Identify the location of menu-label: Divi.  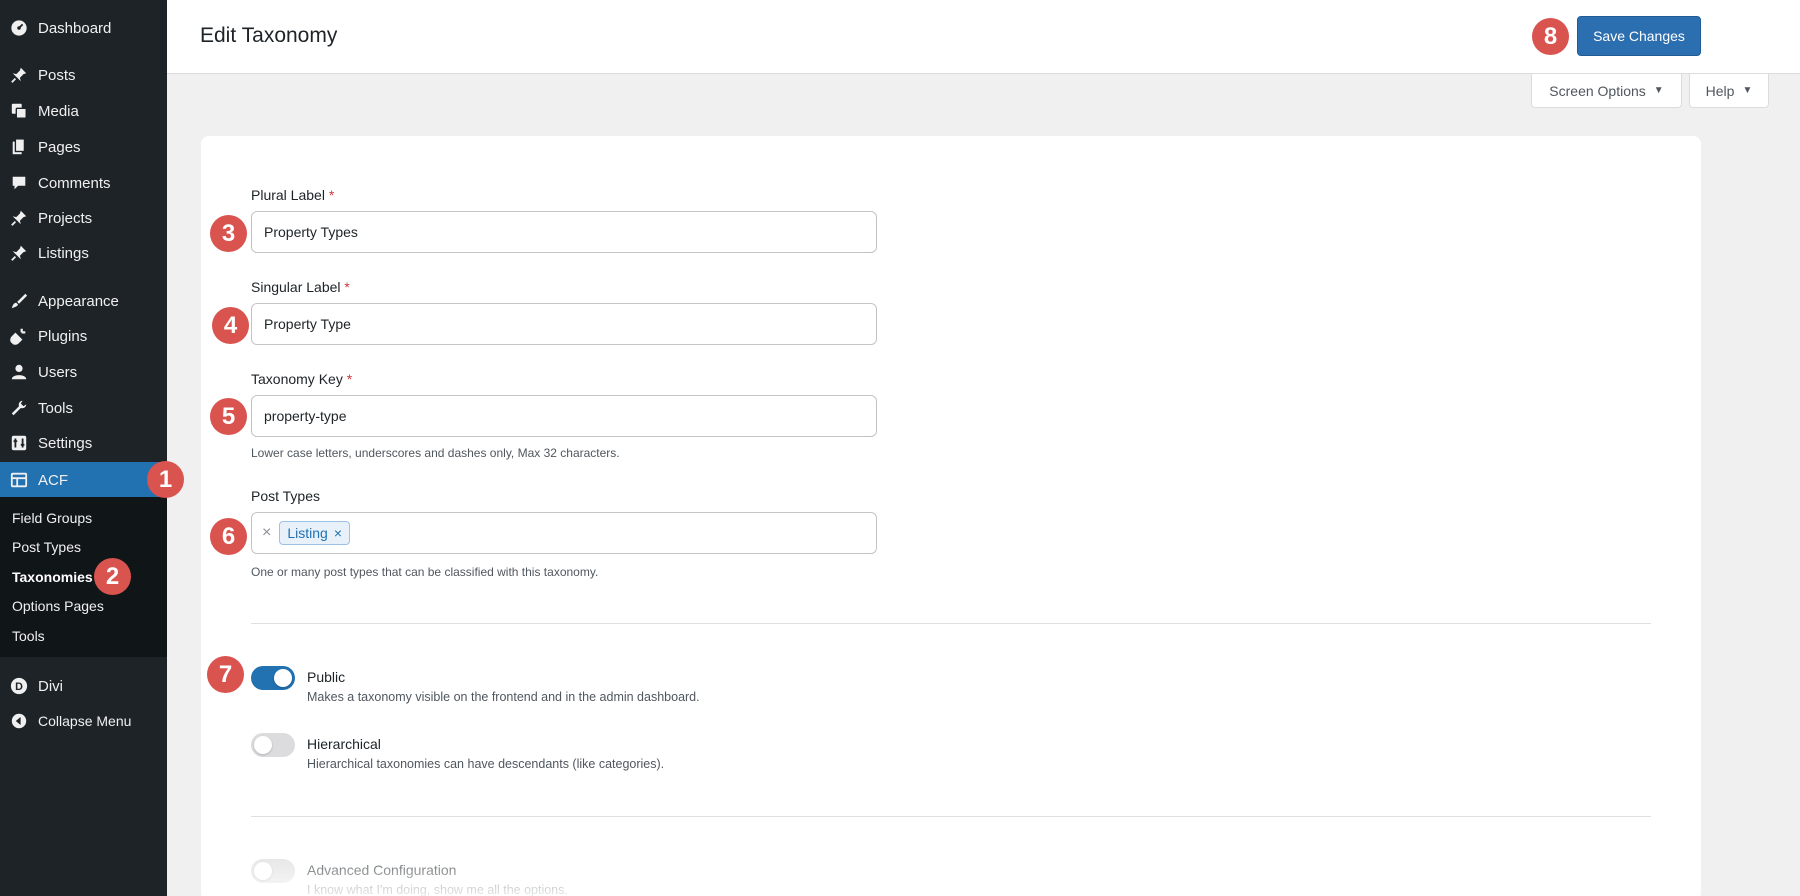
(50, 686).